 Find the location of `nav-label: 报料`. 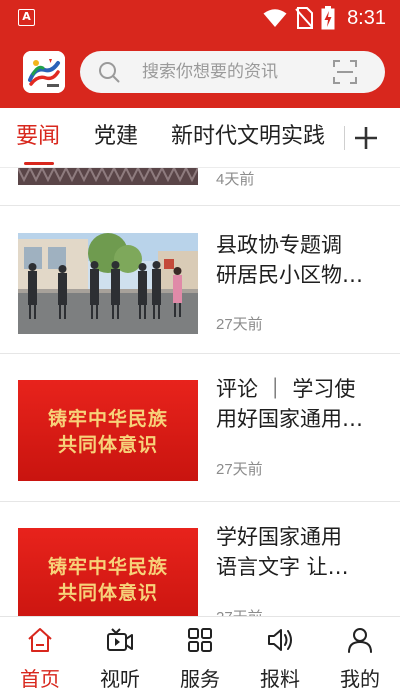

nav-label: 报料 is located at coordinates (280, 679).